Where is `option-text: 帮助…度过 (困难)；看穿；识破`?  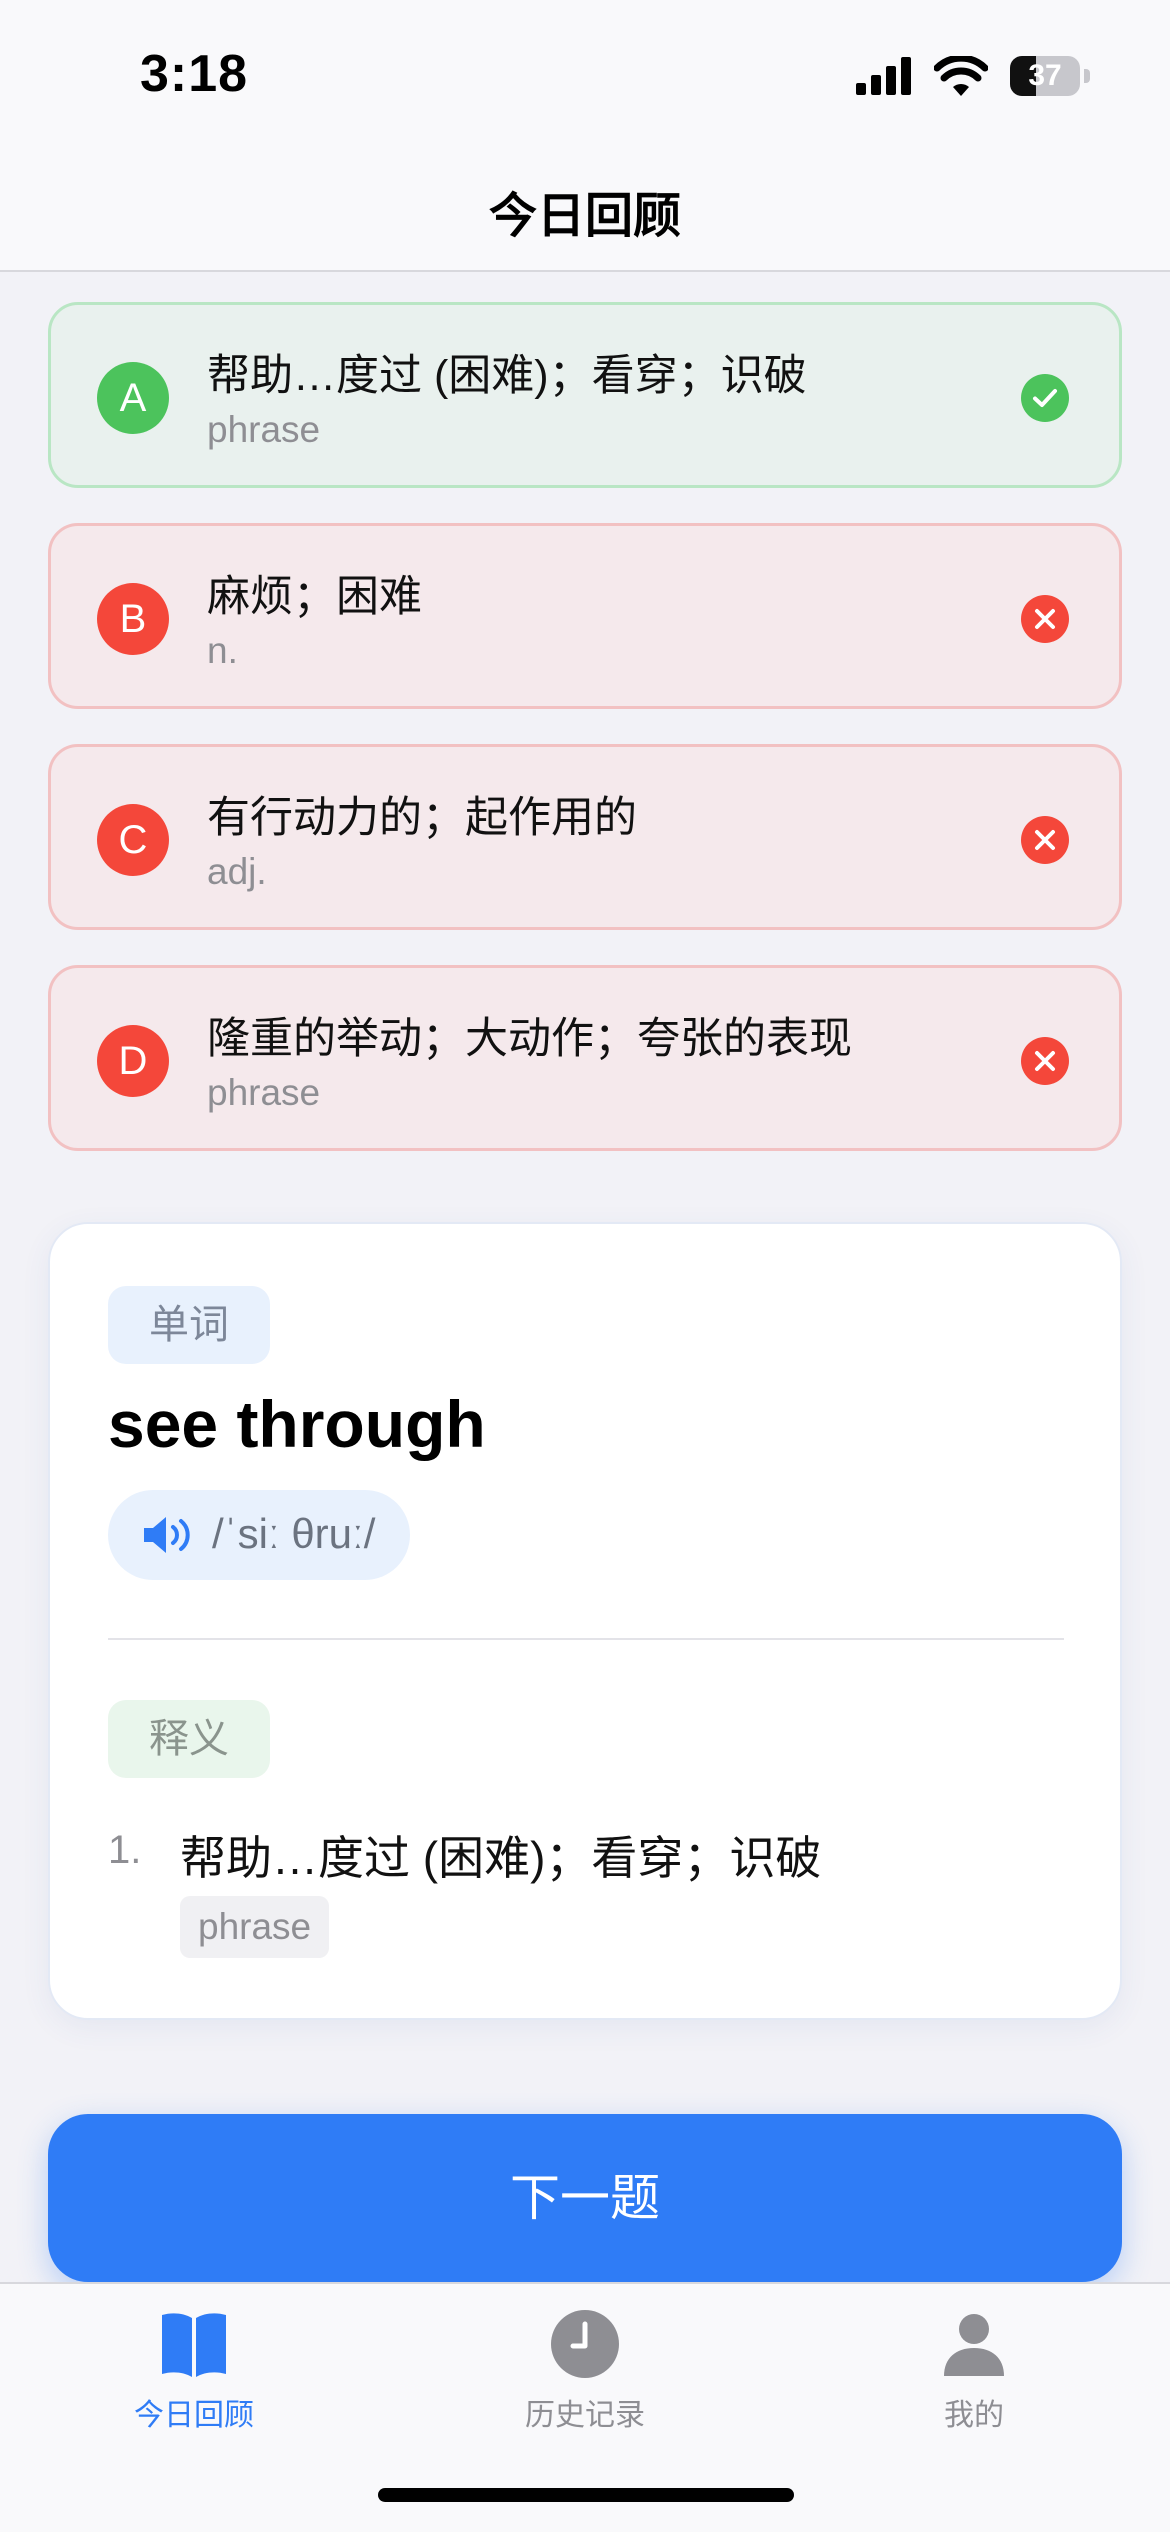
option-text: 帮助…度过 (困难)；看穿；识破 is located at coordinates (507, 376).